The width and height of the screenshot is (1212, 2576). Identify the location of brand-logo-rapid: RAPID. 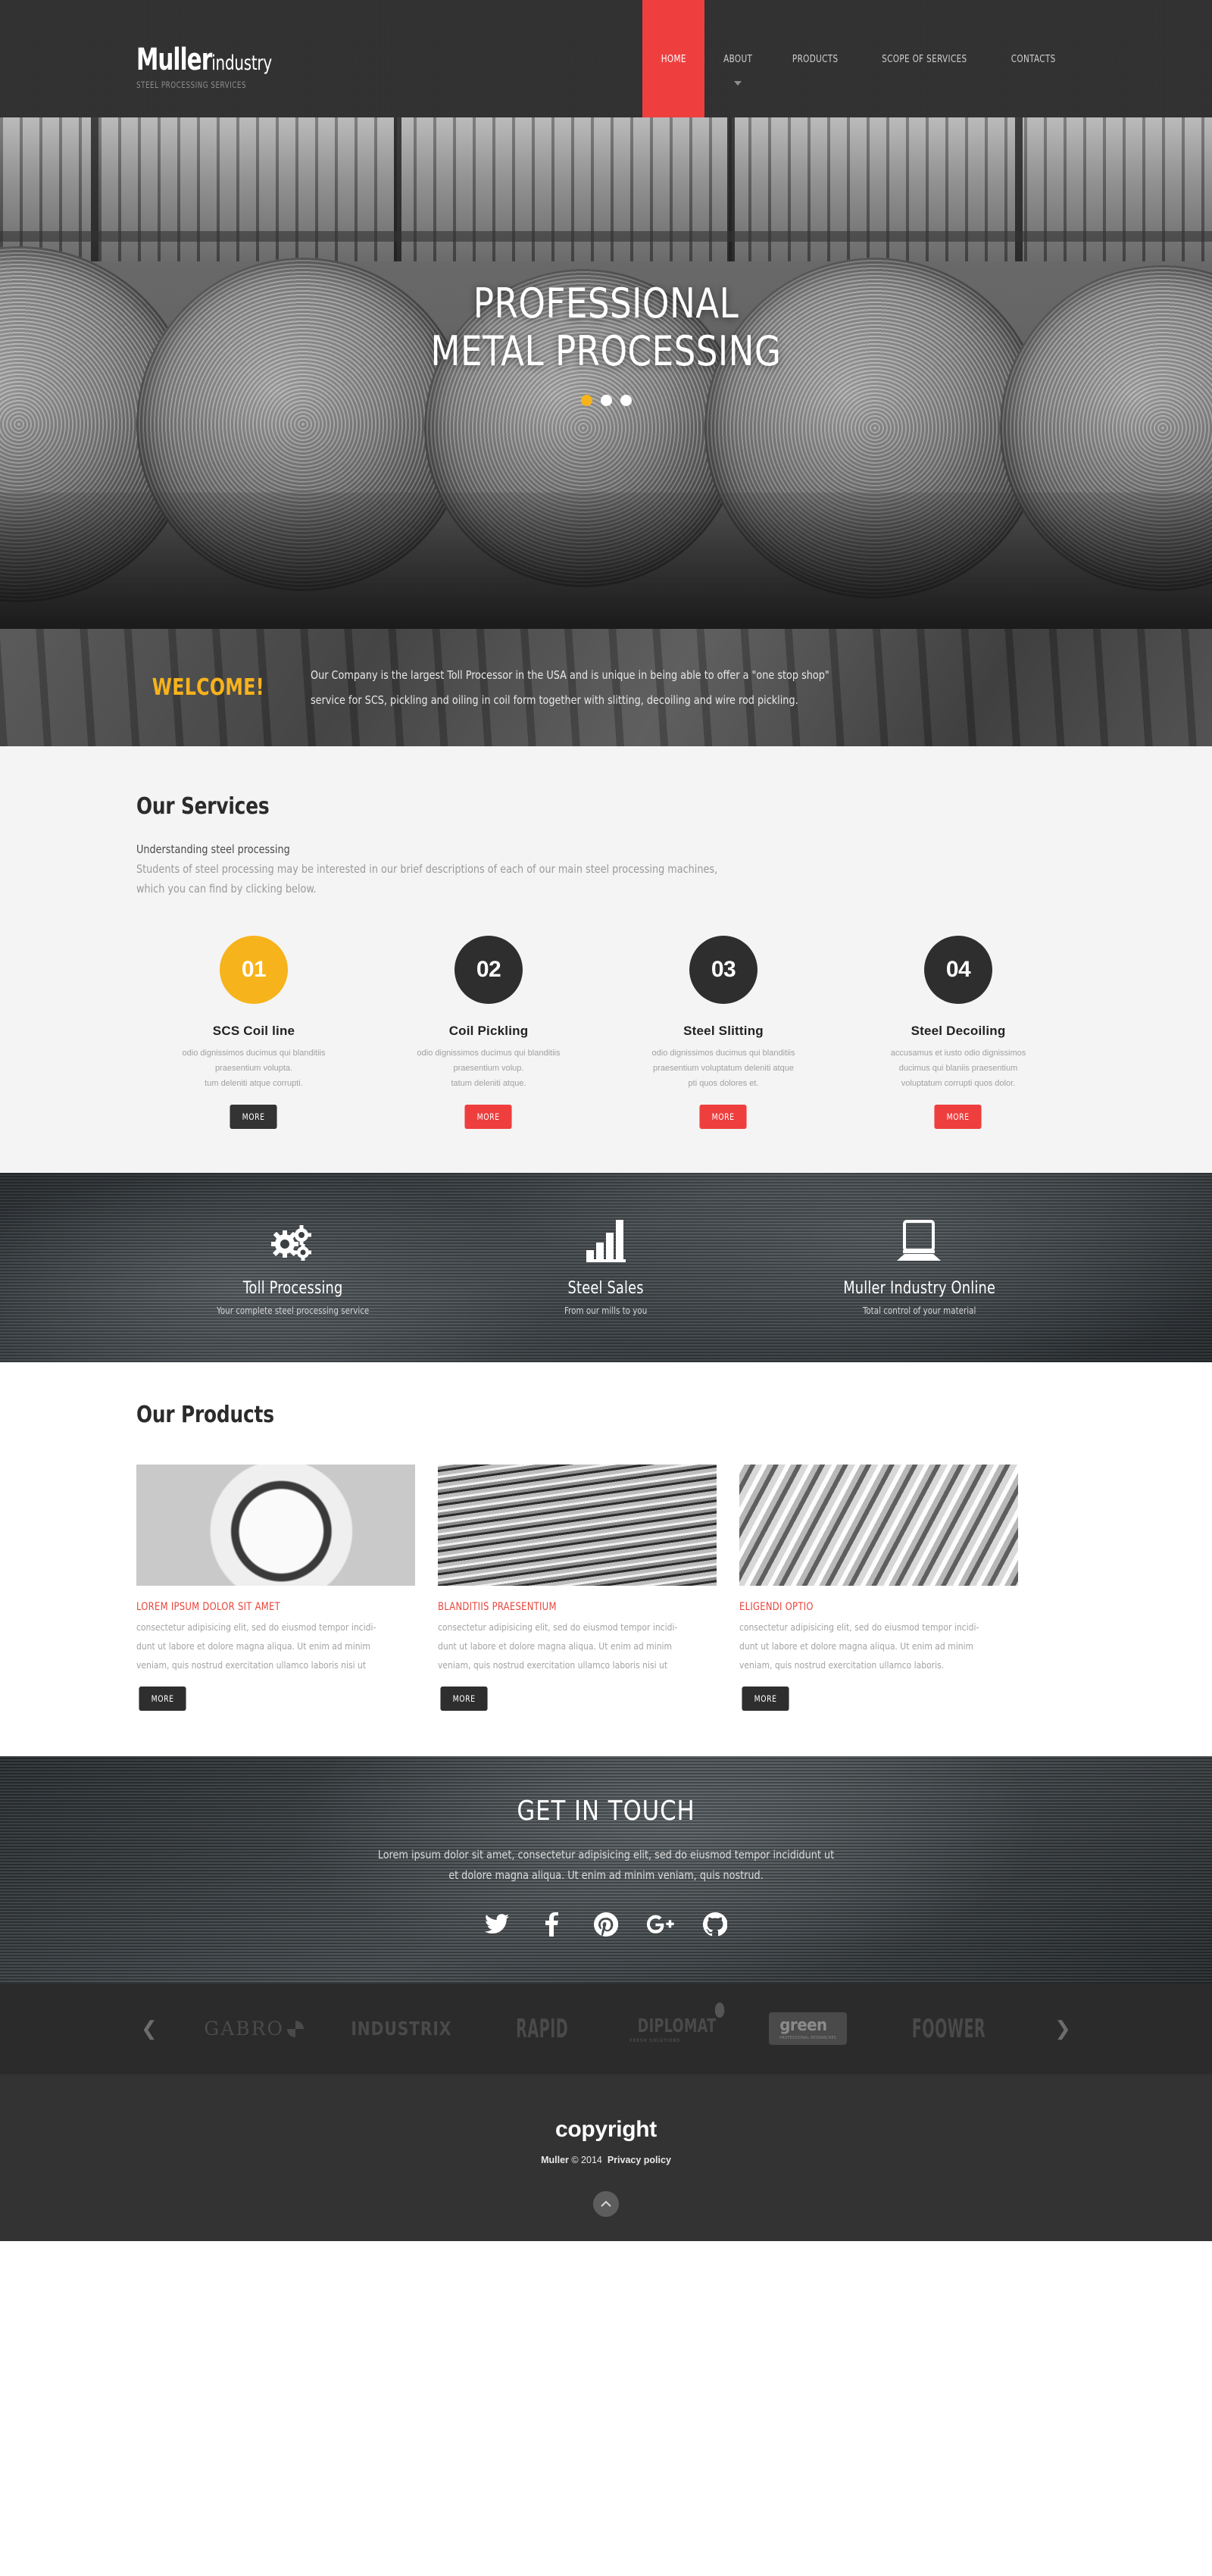
(542, 2029).